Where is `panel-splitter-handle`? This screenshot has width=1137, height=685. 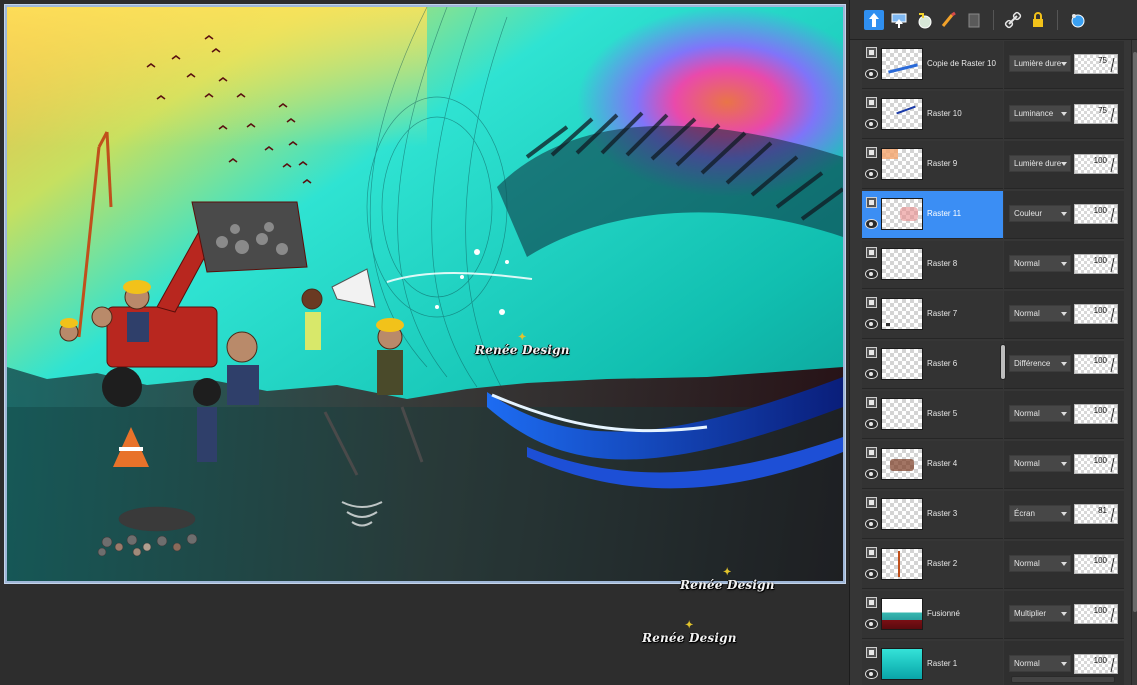
panel-splitter-handle is located at coordinates (1003, 362).